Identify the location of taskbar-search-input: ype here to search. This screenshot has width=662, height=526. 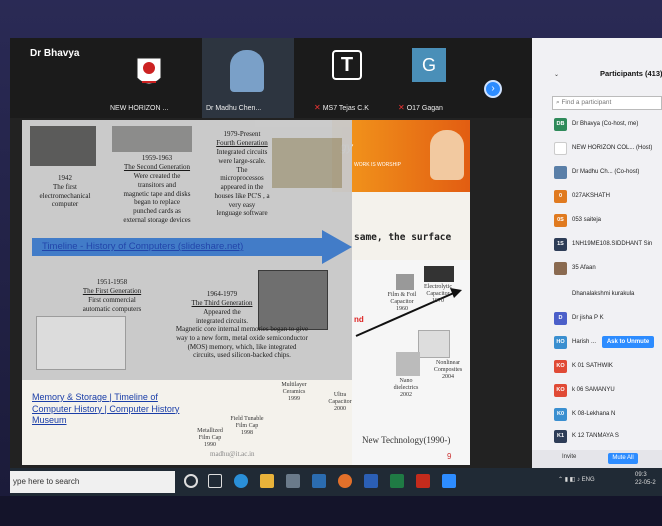
(92, 482).